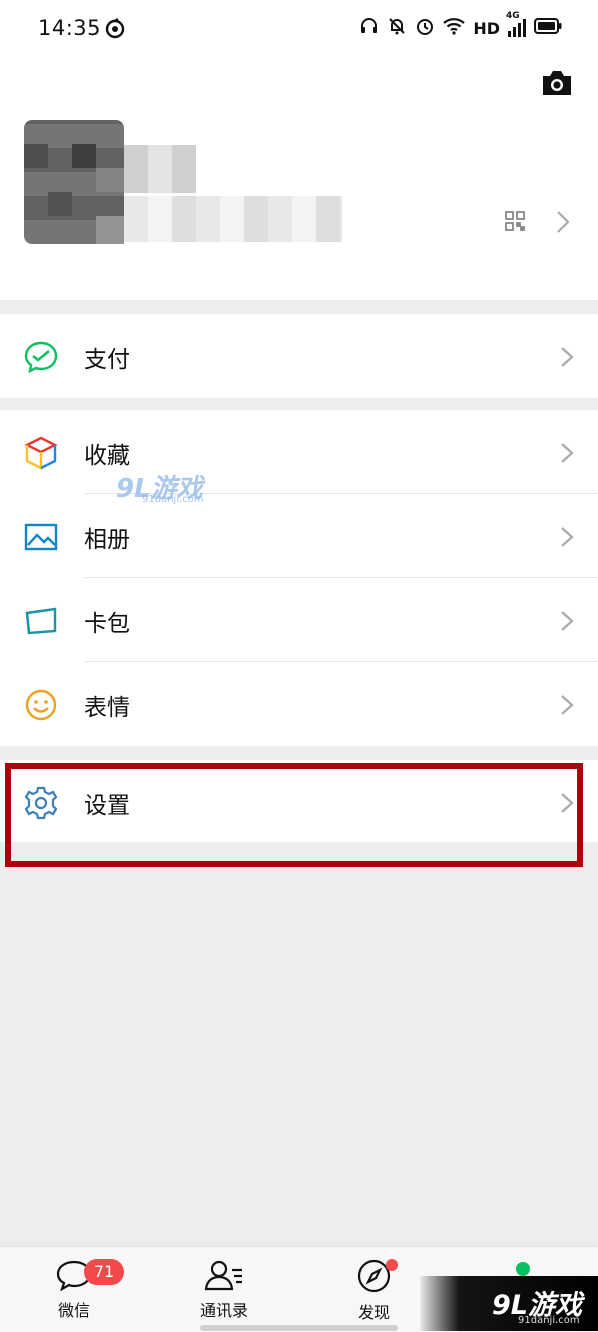 The width and height of the screenshot is (598, 1332). I want to click on bell-muted-icon, so click(397, 28).